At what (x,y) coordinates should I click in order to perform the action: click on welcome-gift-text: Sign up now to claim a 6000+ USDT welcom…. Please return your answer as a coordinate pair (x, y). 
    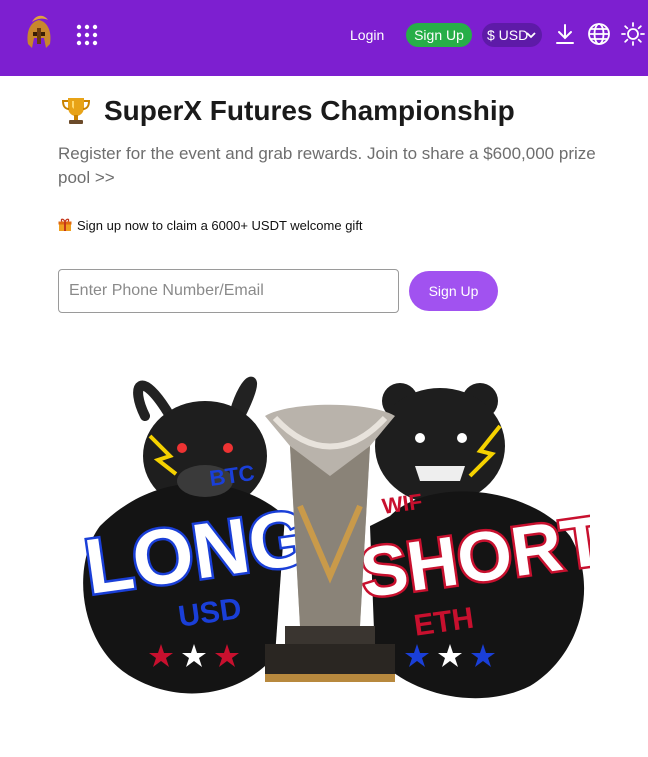
    Looking at the image, I should click on (220, 225).